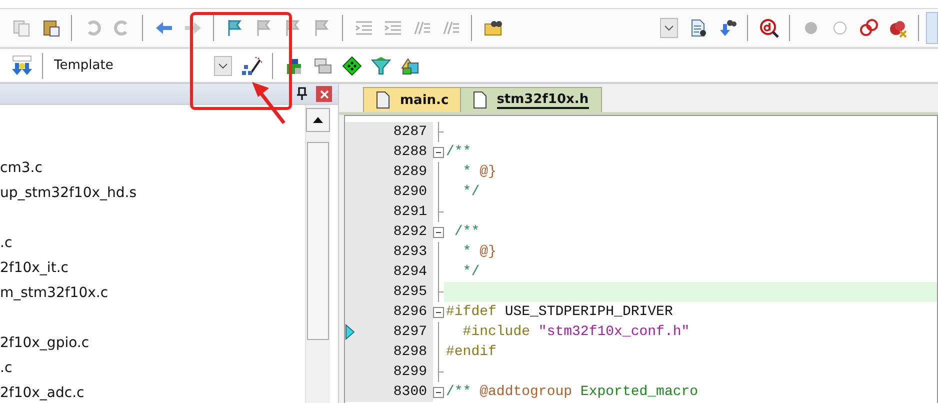 The width and height of the screenshot is (938, 403). I want to click on file-tree-item: 2f10x_it.c, so click(152, 268).